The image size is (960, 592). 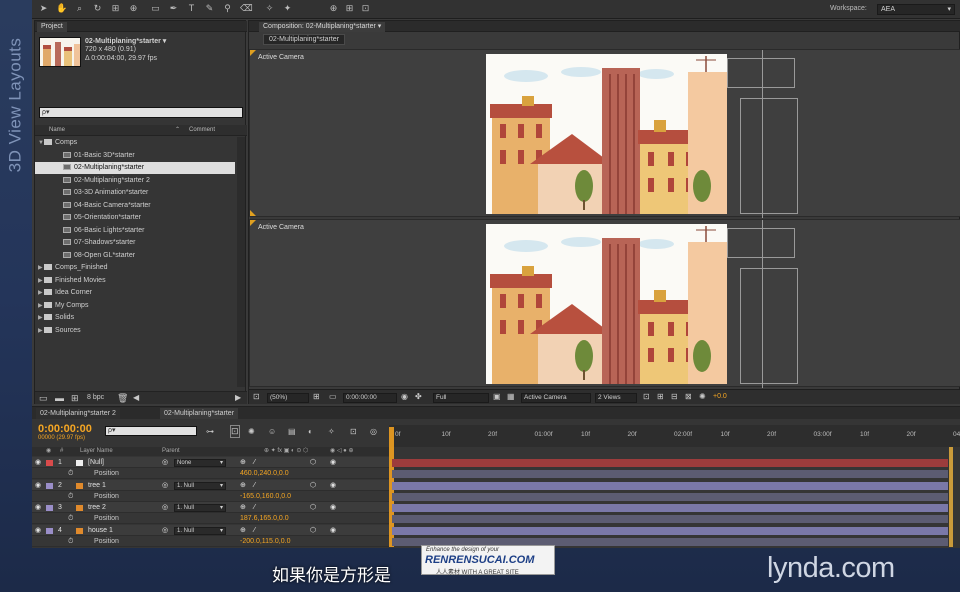 What do you see at coordinates (78, 413) in the screenshot?
I see `timeline-tab-1: 02-Multiplaning*starter 2` at bounding box center [78, 413].